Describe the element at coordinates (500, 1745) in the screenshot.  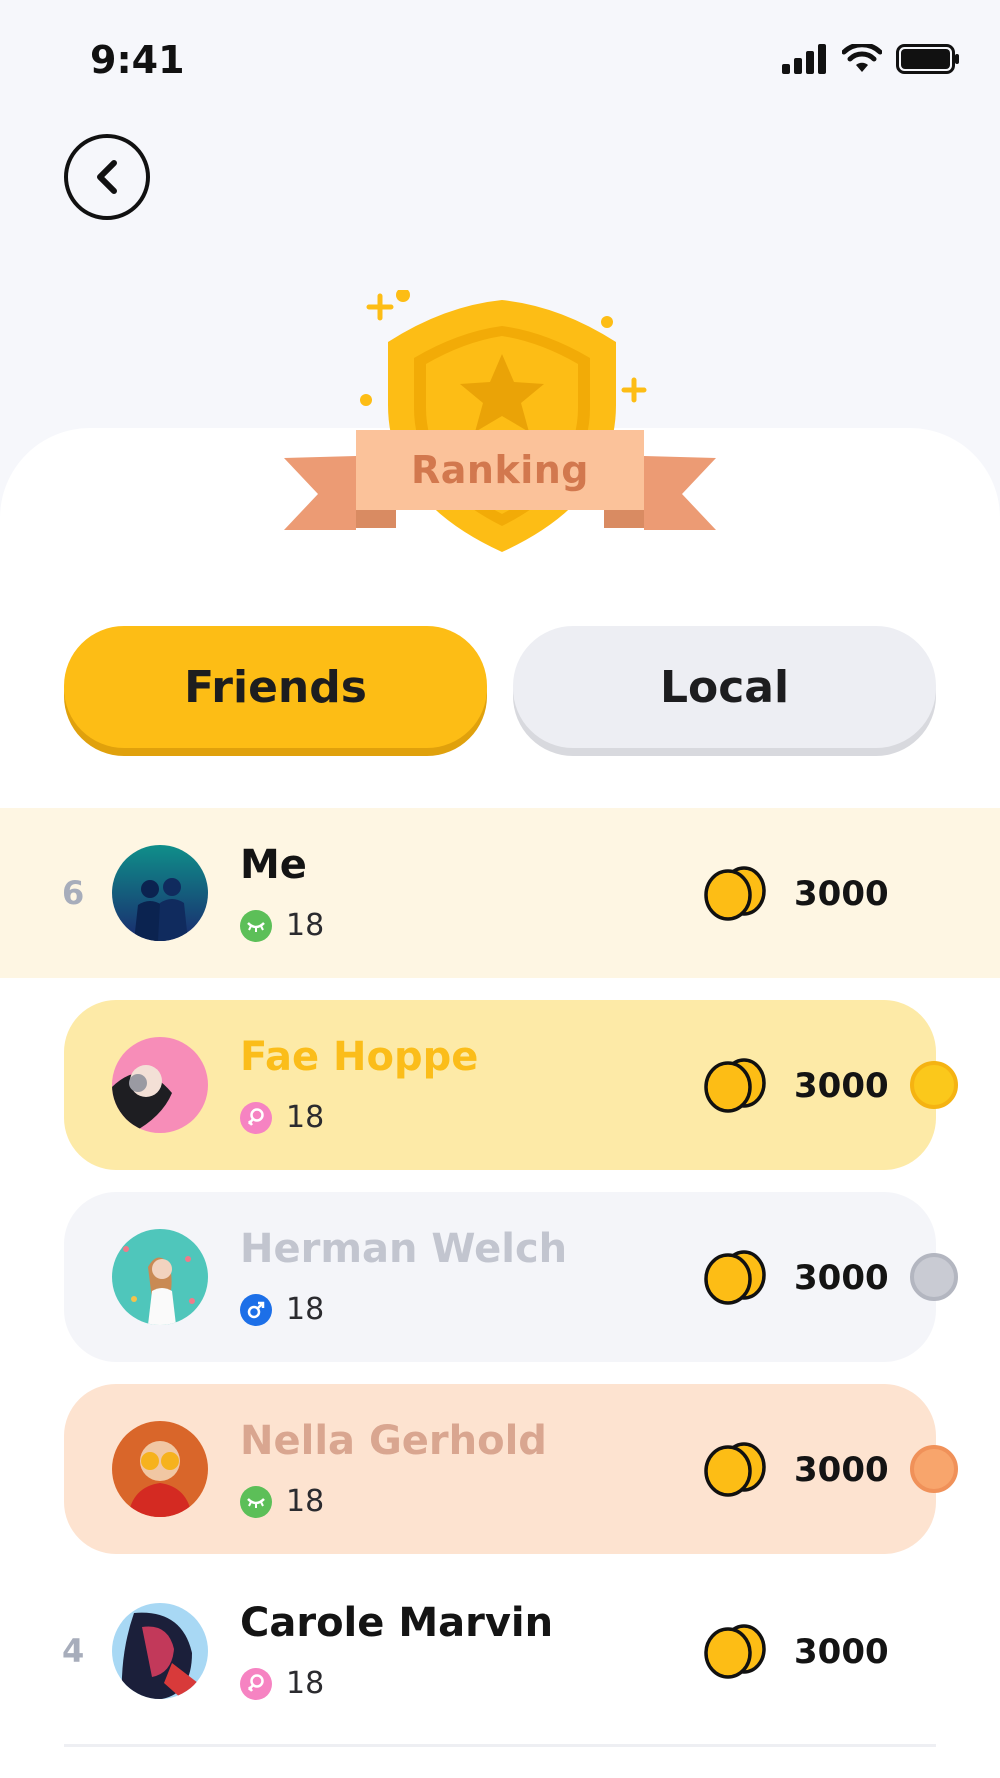
I see `list-divider` at that location.